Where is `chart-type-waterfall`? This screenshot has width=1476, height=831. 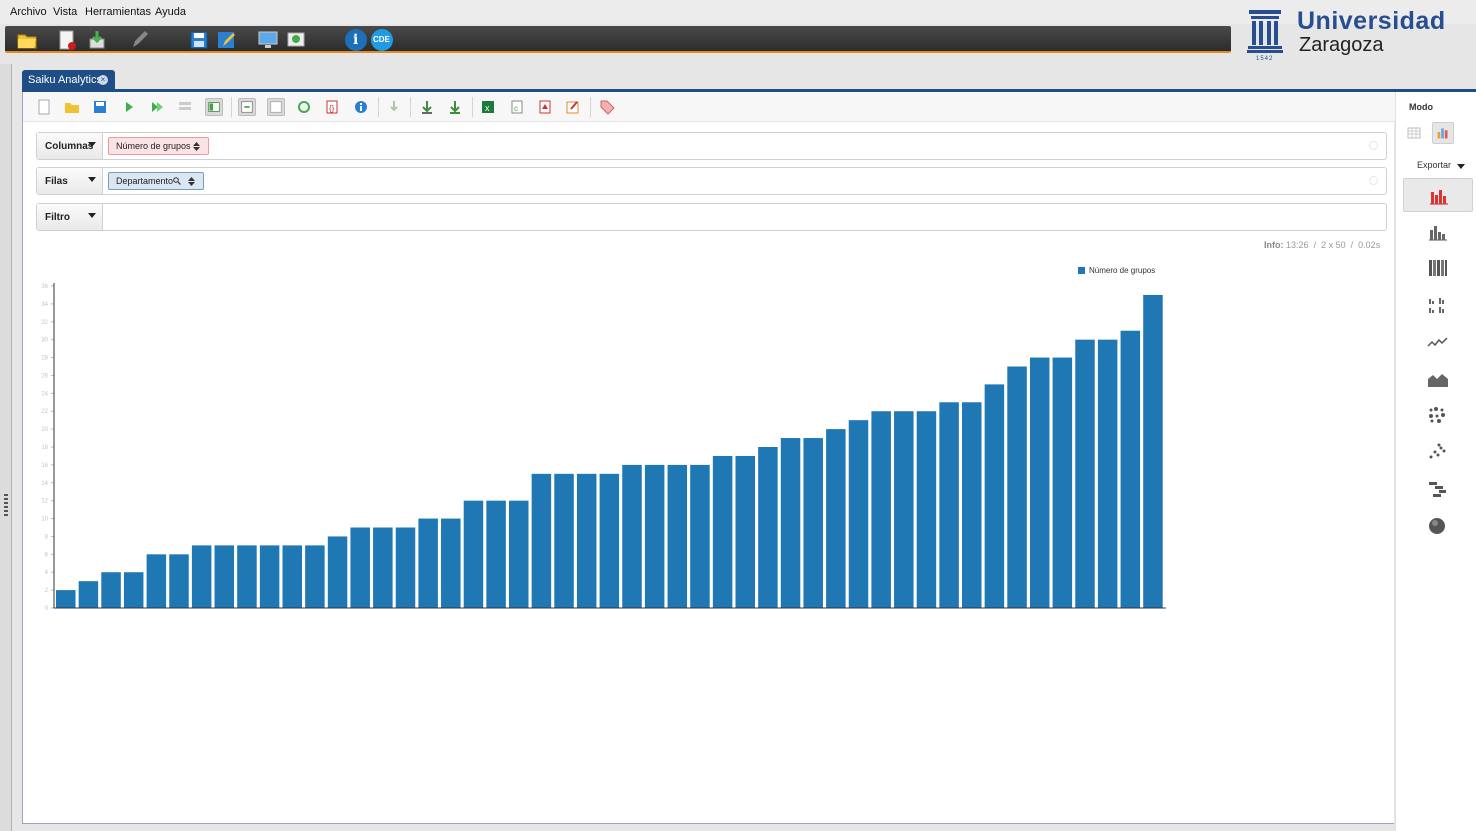 chart-type-waterfall is located at coordinates (1438, 489).